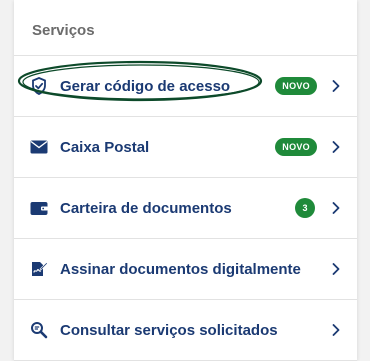  I want to click on service-label: Caixa Postal, so click(105, 147).